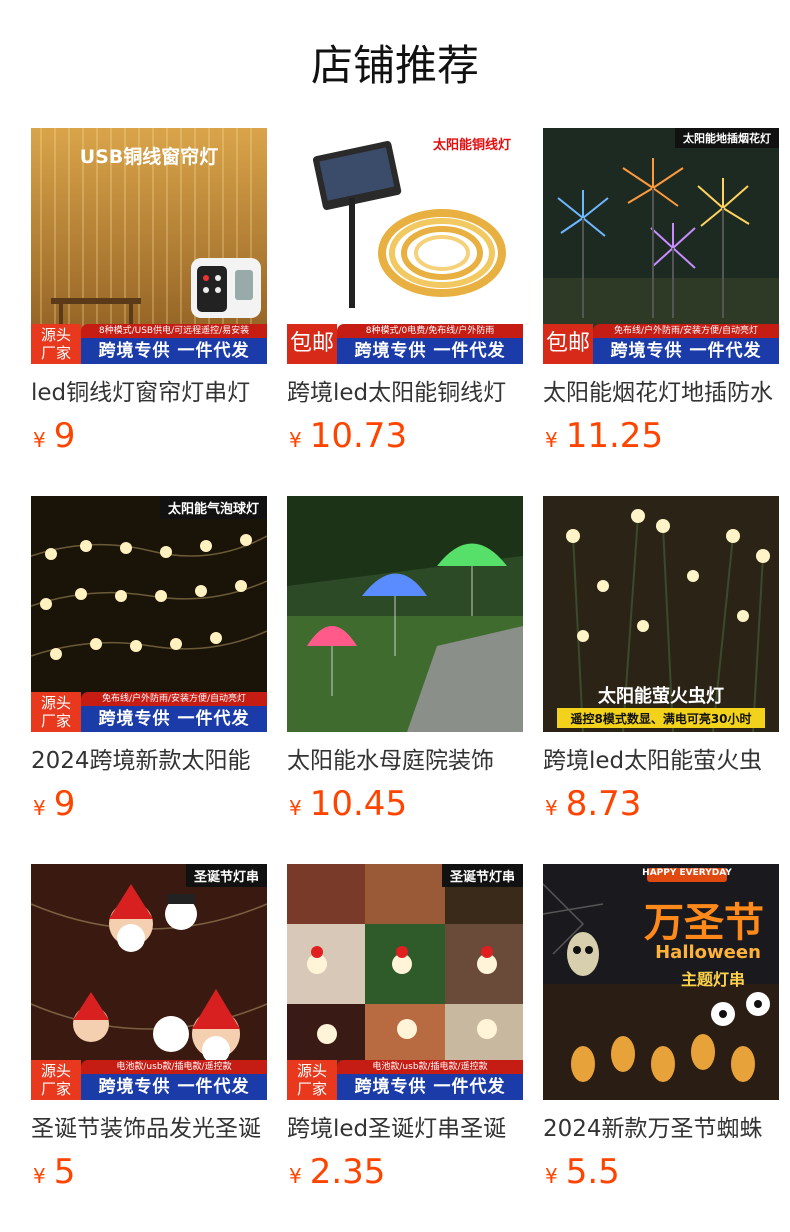 The width and height of the screenshot is (790, 1232). What do you see at coordinates (661, 982) in the screenshot?
I see `product-image: HAPPY EVERYDAY 万圣节 Halloween 主题灯串` at bounding box center [661, 982].